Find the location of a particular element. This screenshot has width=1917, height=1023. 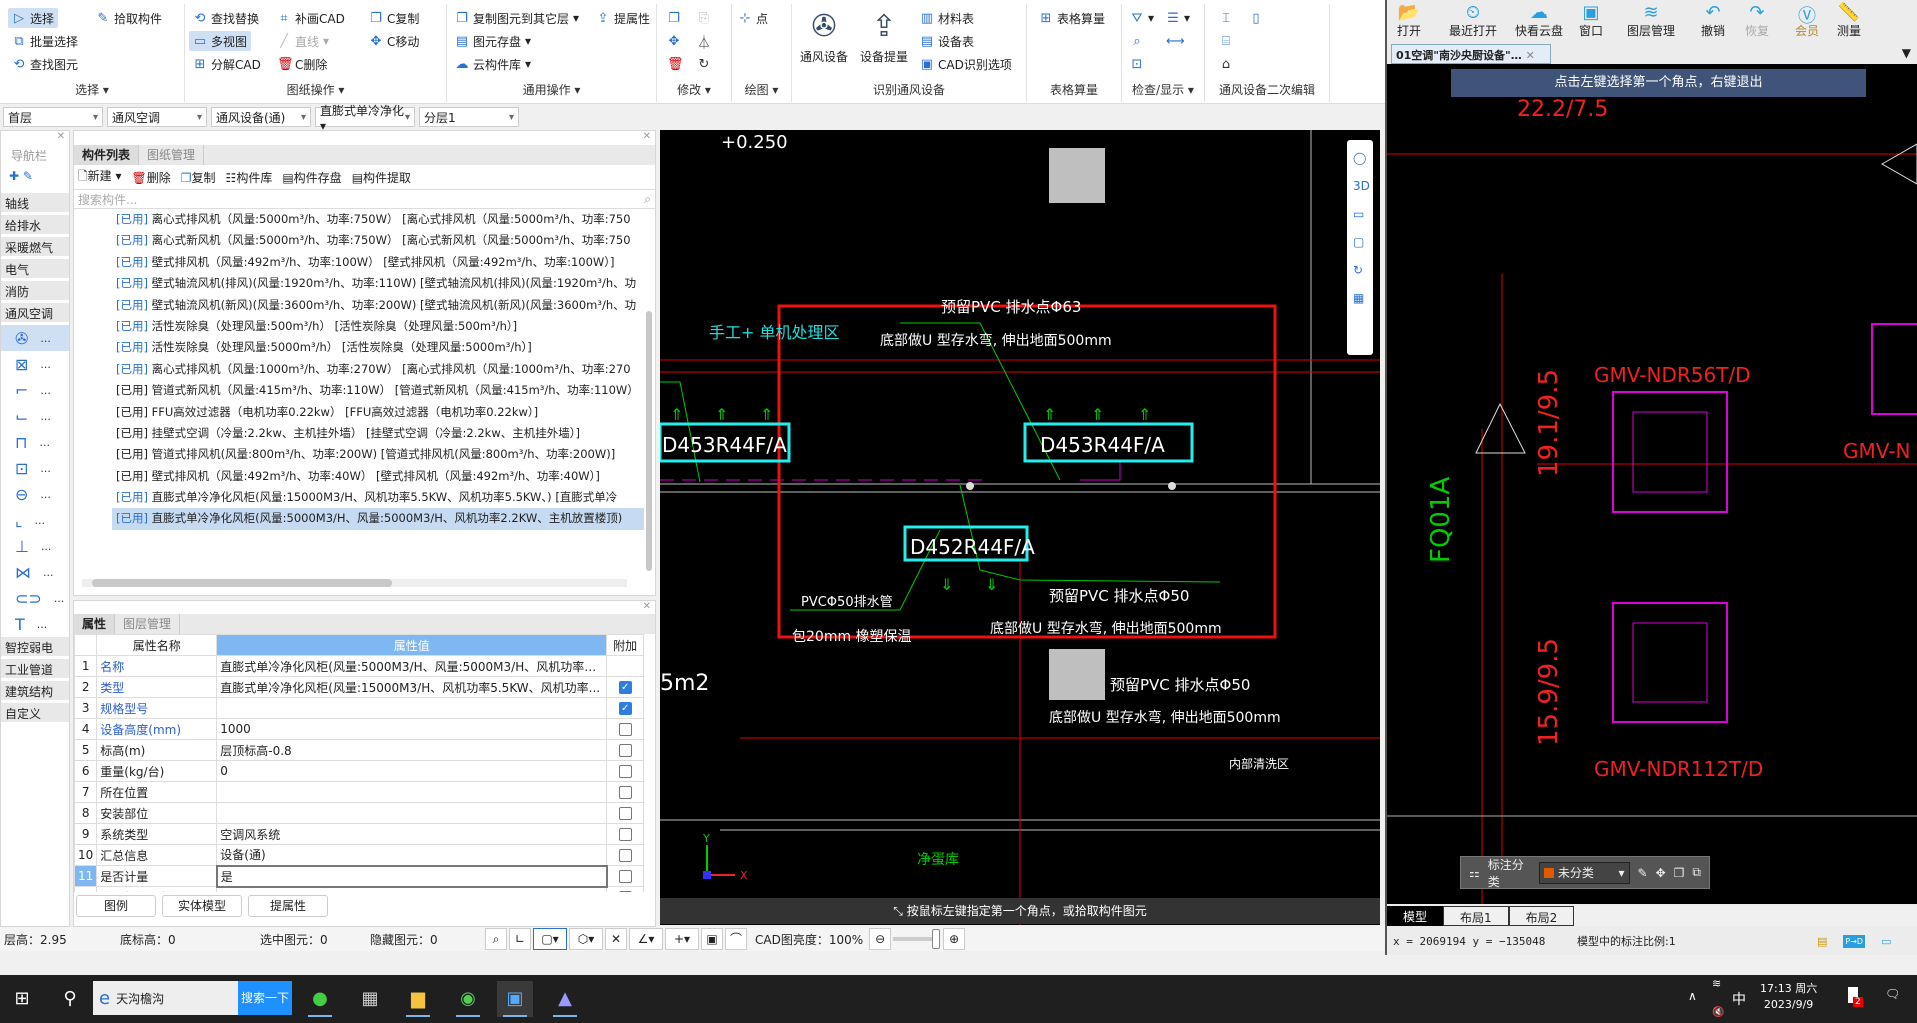

add-icon: ✚ is located at coordinates (14, 176).